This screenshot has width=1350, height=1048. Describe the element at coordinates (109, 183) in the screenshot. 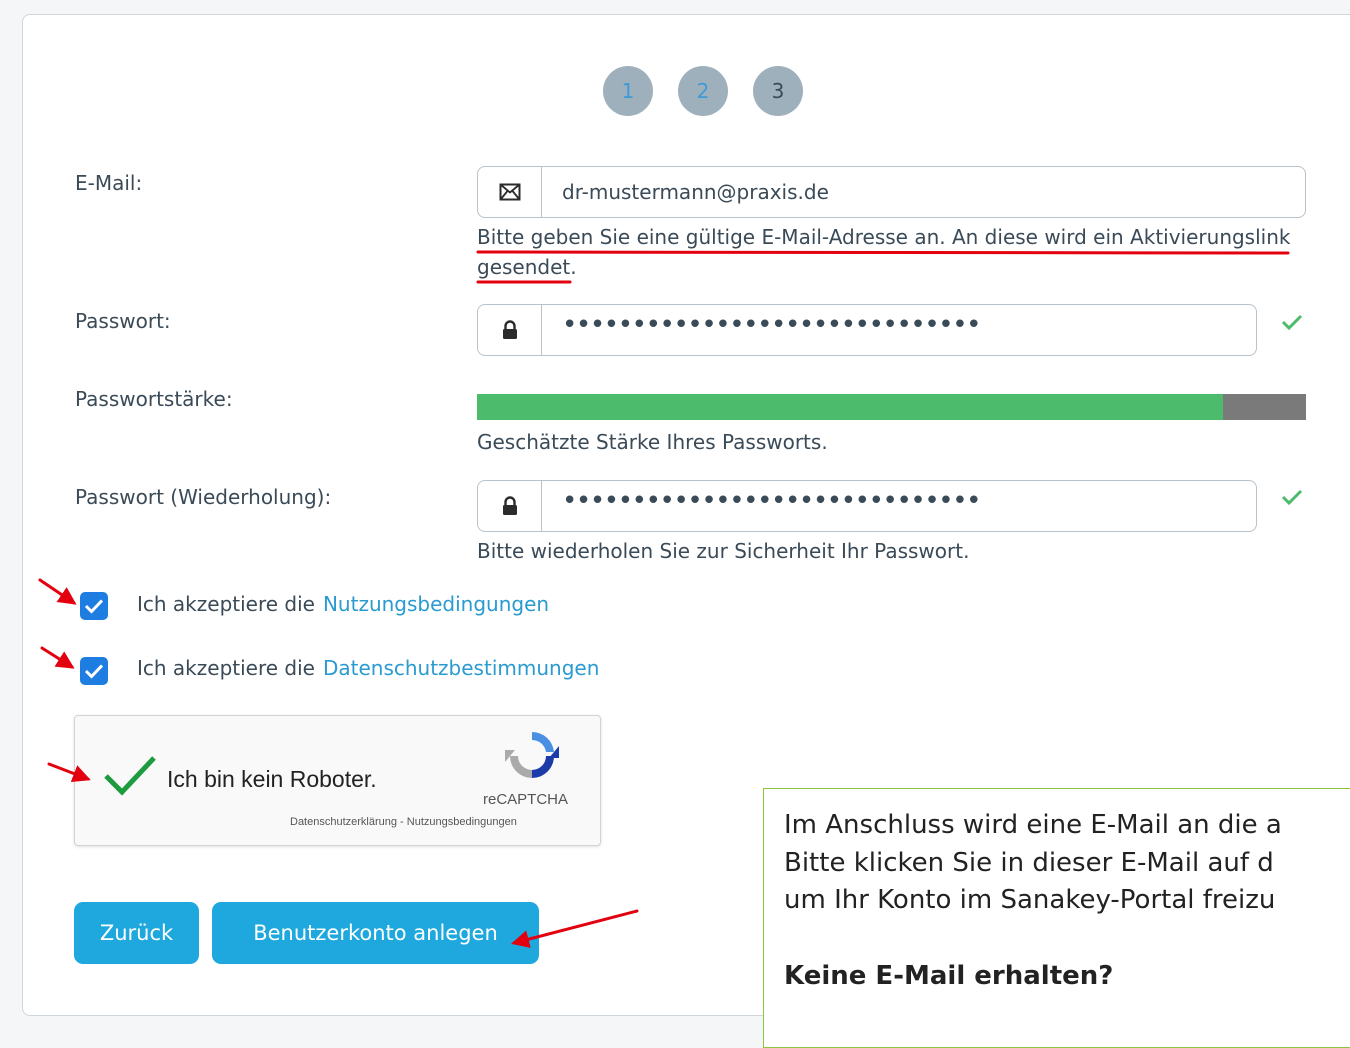

I see `email-label: E-Mail:` at that location.